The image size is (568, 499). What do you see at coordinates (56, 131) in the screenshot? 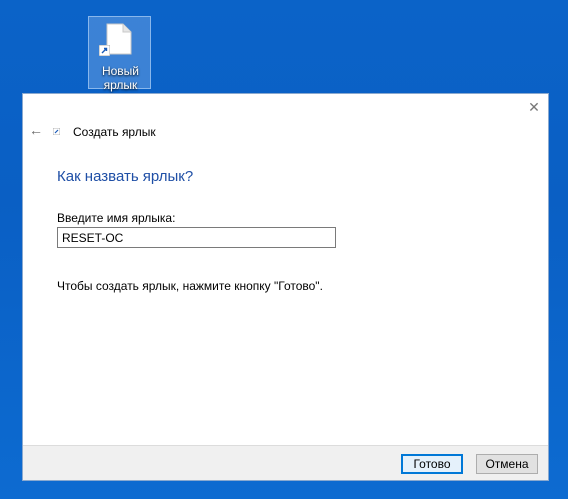
I see `shortcut-wizard-icon` at bounding box center [56, 131].